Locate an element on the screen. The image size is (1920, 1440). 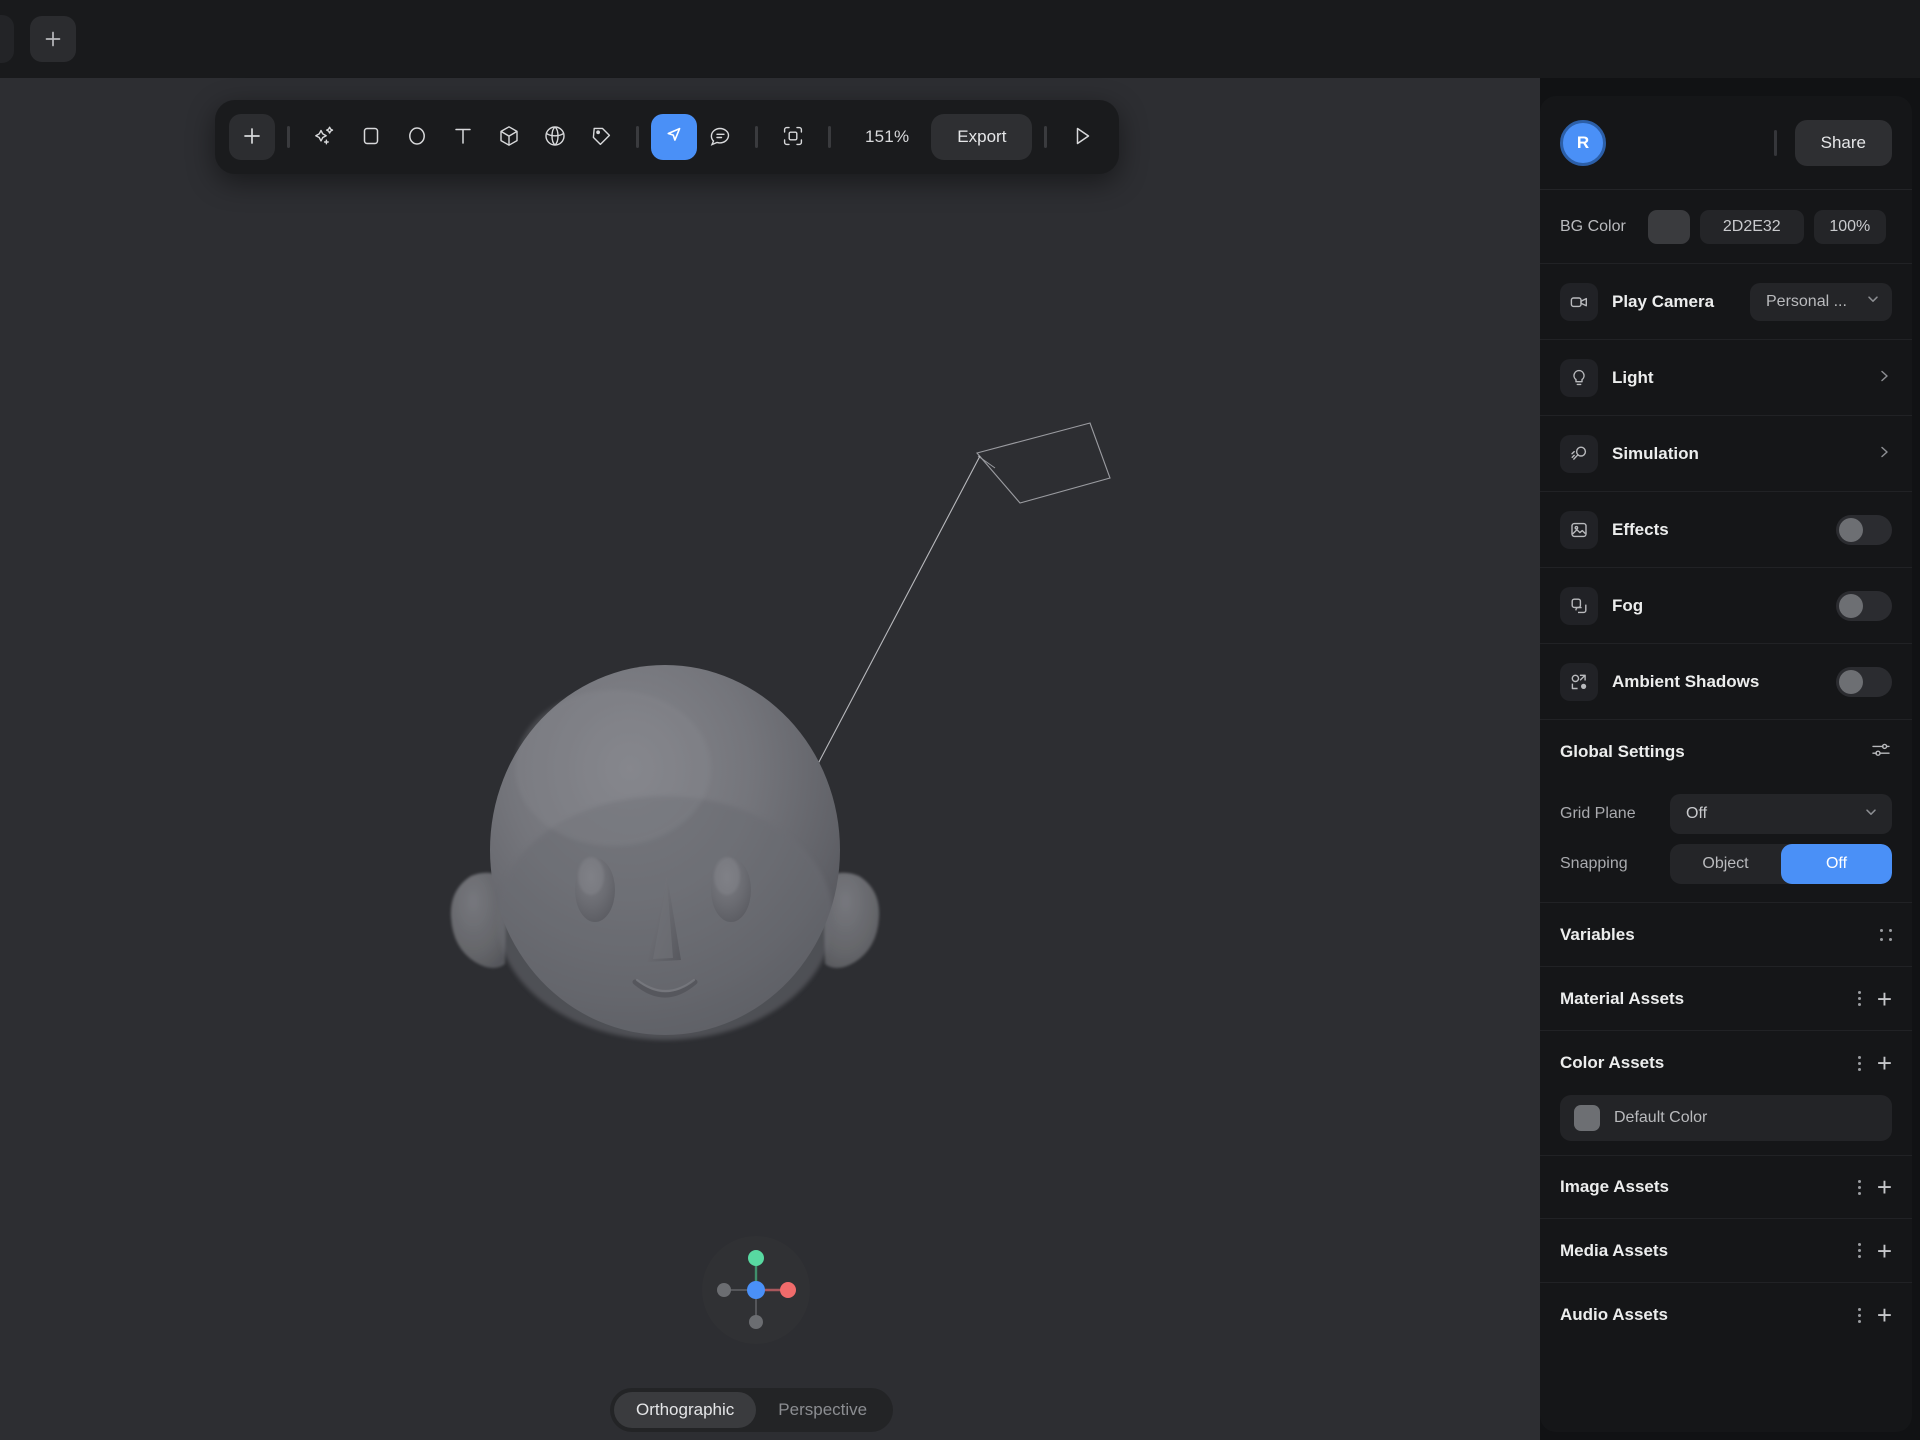
row-effects: Effects is located at coordinates (1726, 530).